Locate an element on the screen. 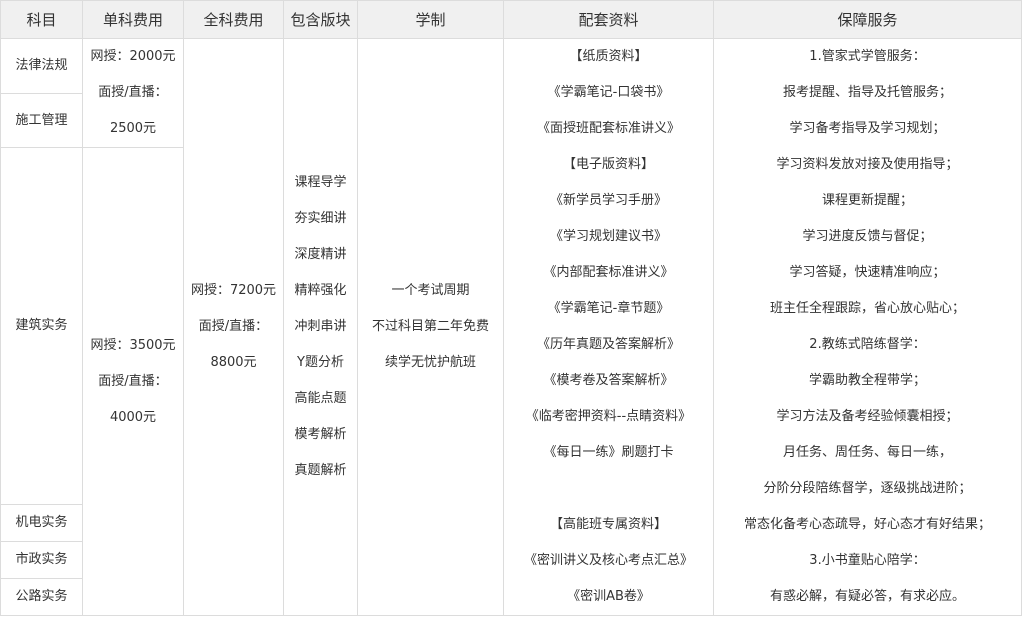 Image resolution: width=1022 pixels, height=619 pixels. schooling-cell: 一个考试周期 不过科目第二年免费 续学无忧护航班 is located at coordinates (430, 327).